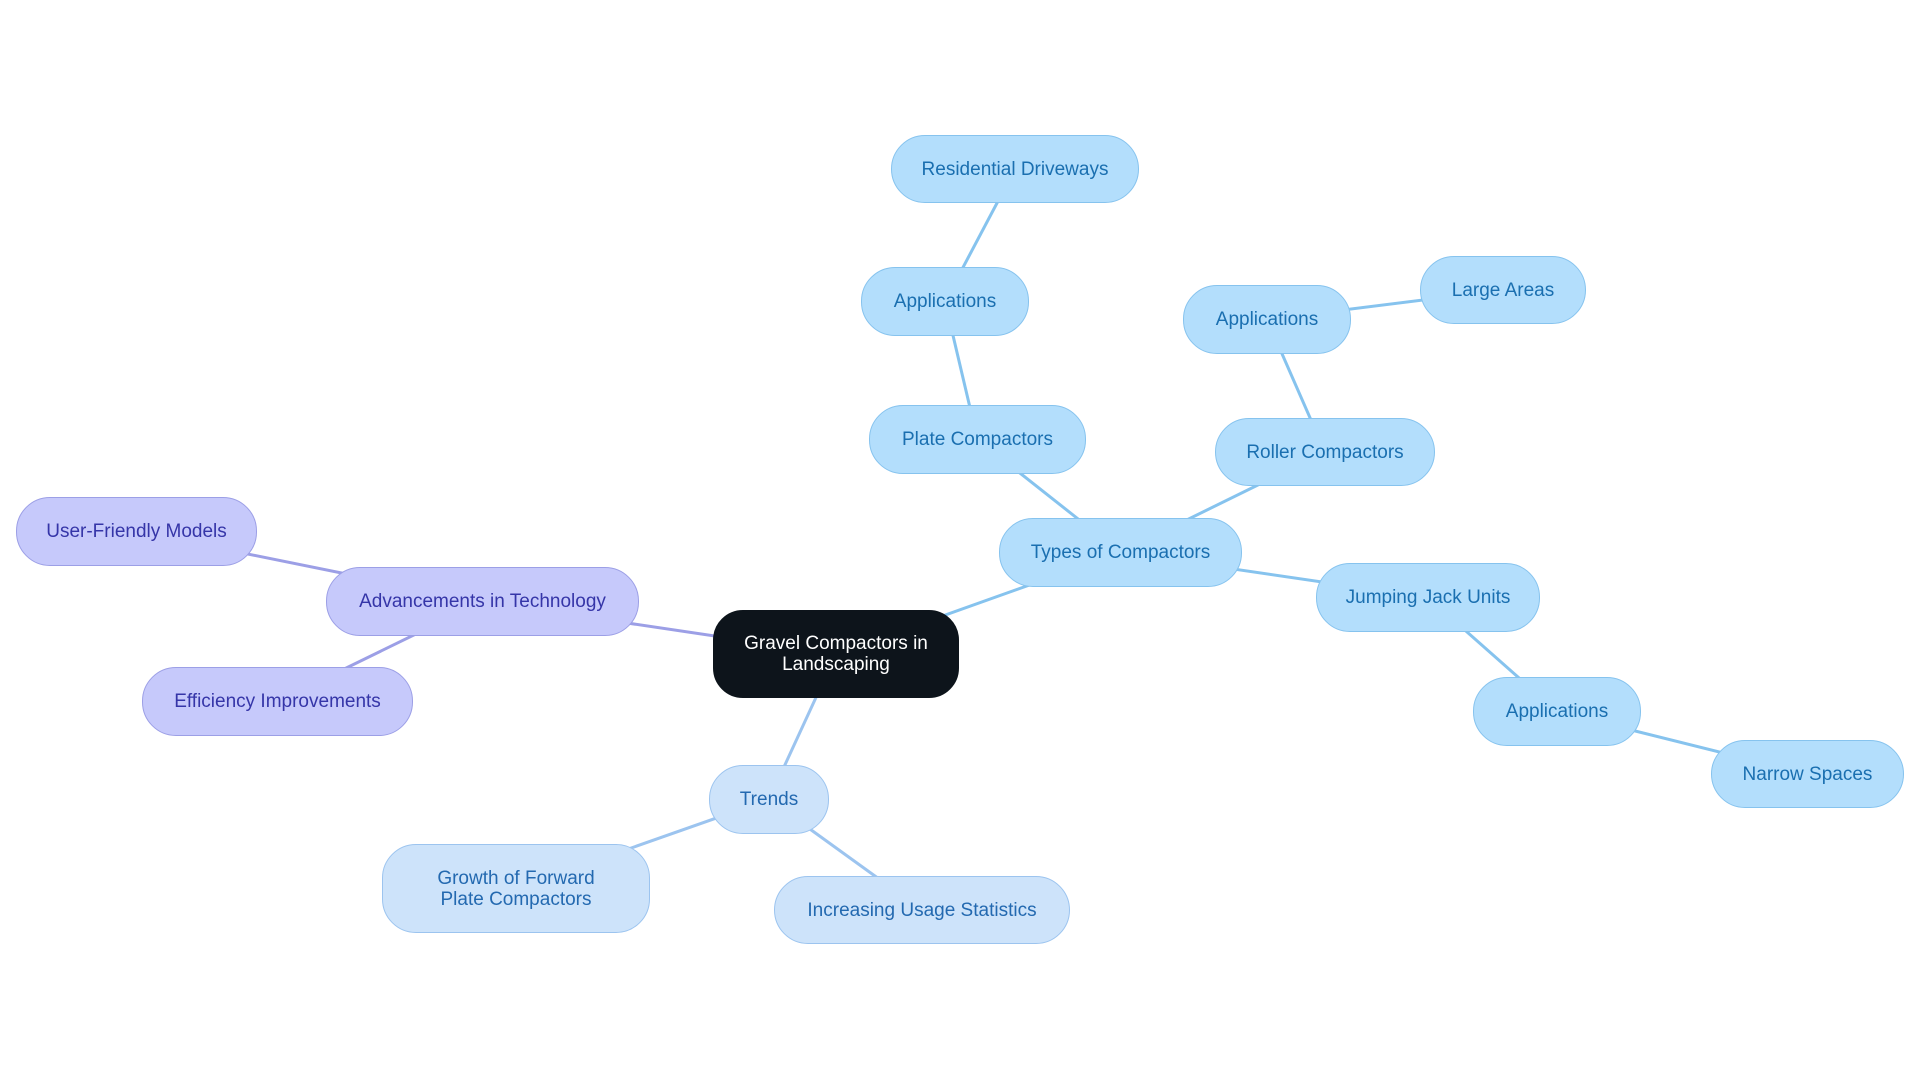 The height and width of the screenshot is (1083, 1920). What do you see at coordinates (769, 799) in the screenshot?
I see `node-trends: Trends` at bounding box center [769, 799].